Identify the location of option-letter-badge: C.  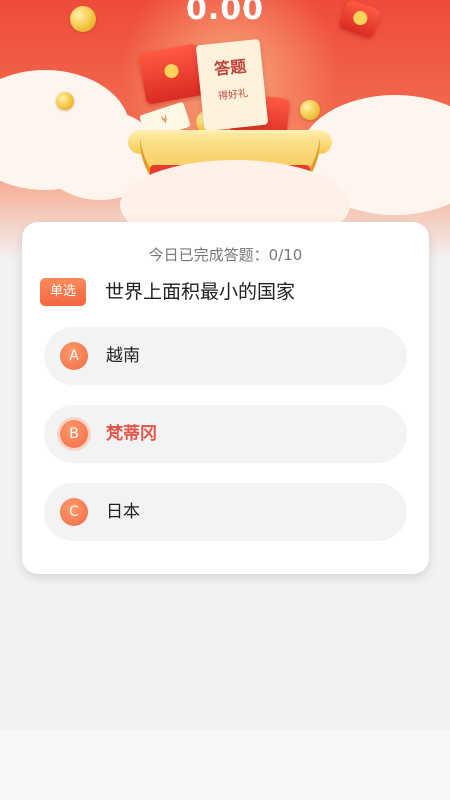
(74, 512).